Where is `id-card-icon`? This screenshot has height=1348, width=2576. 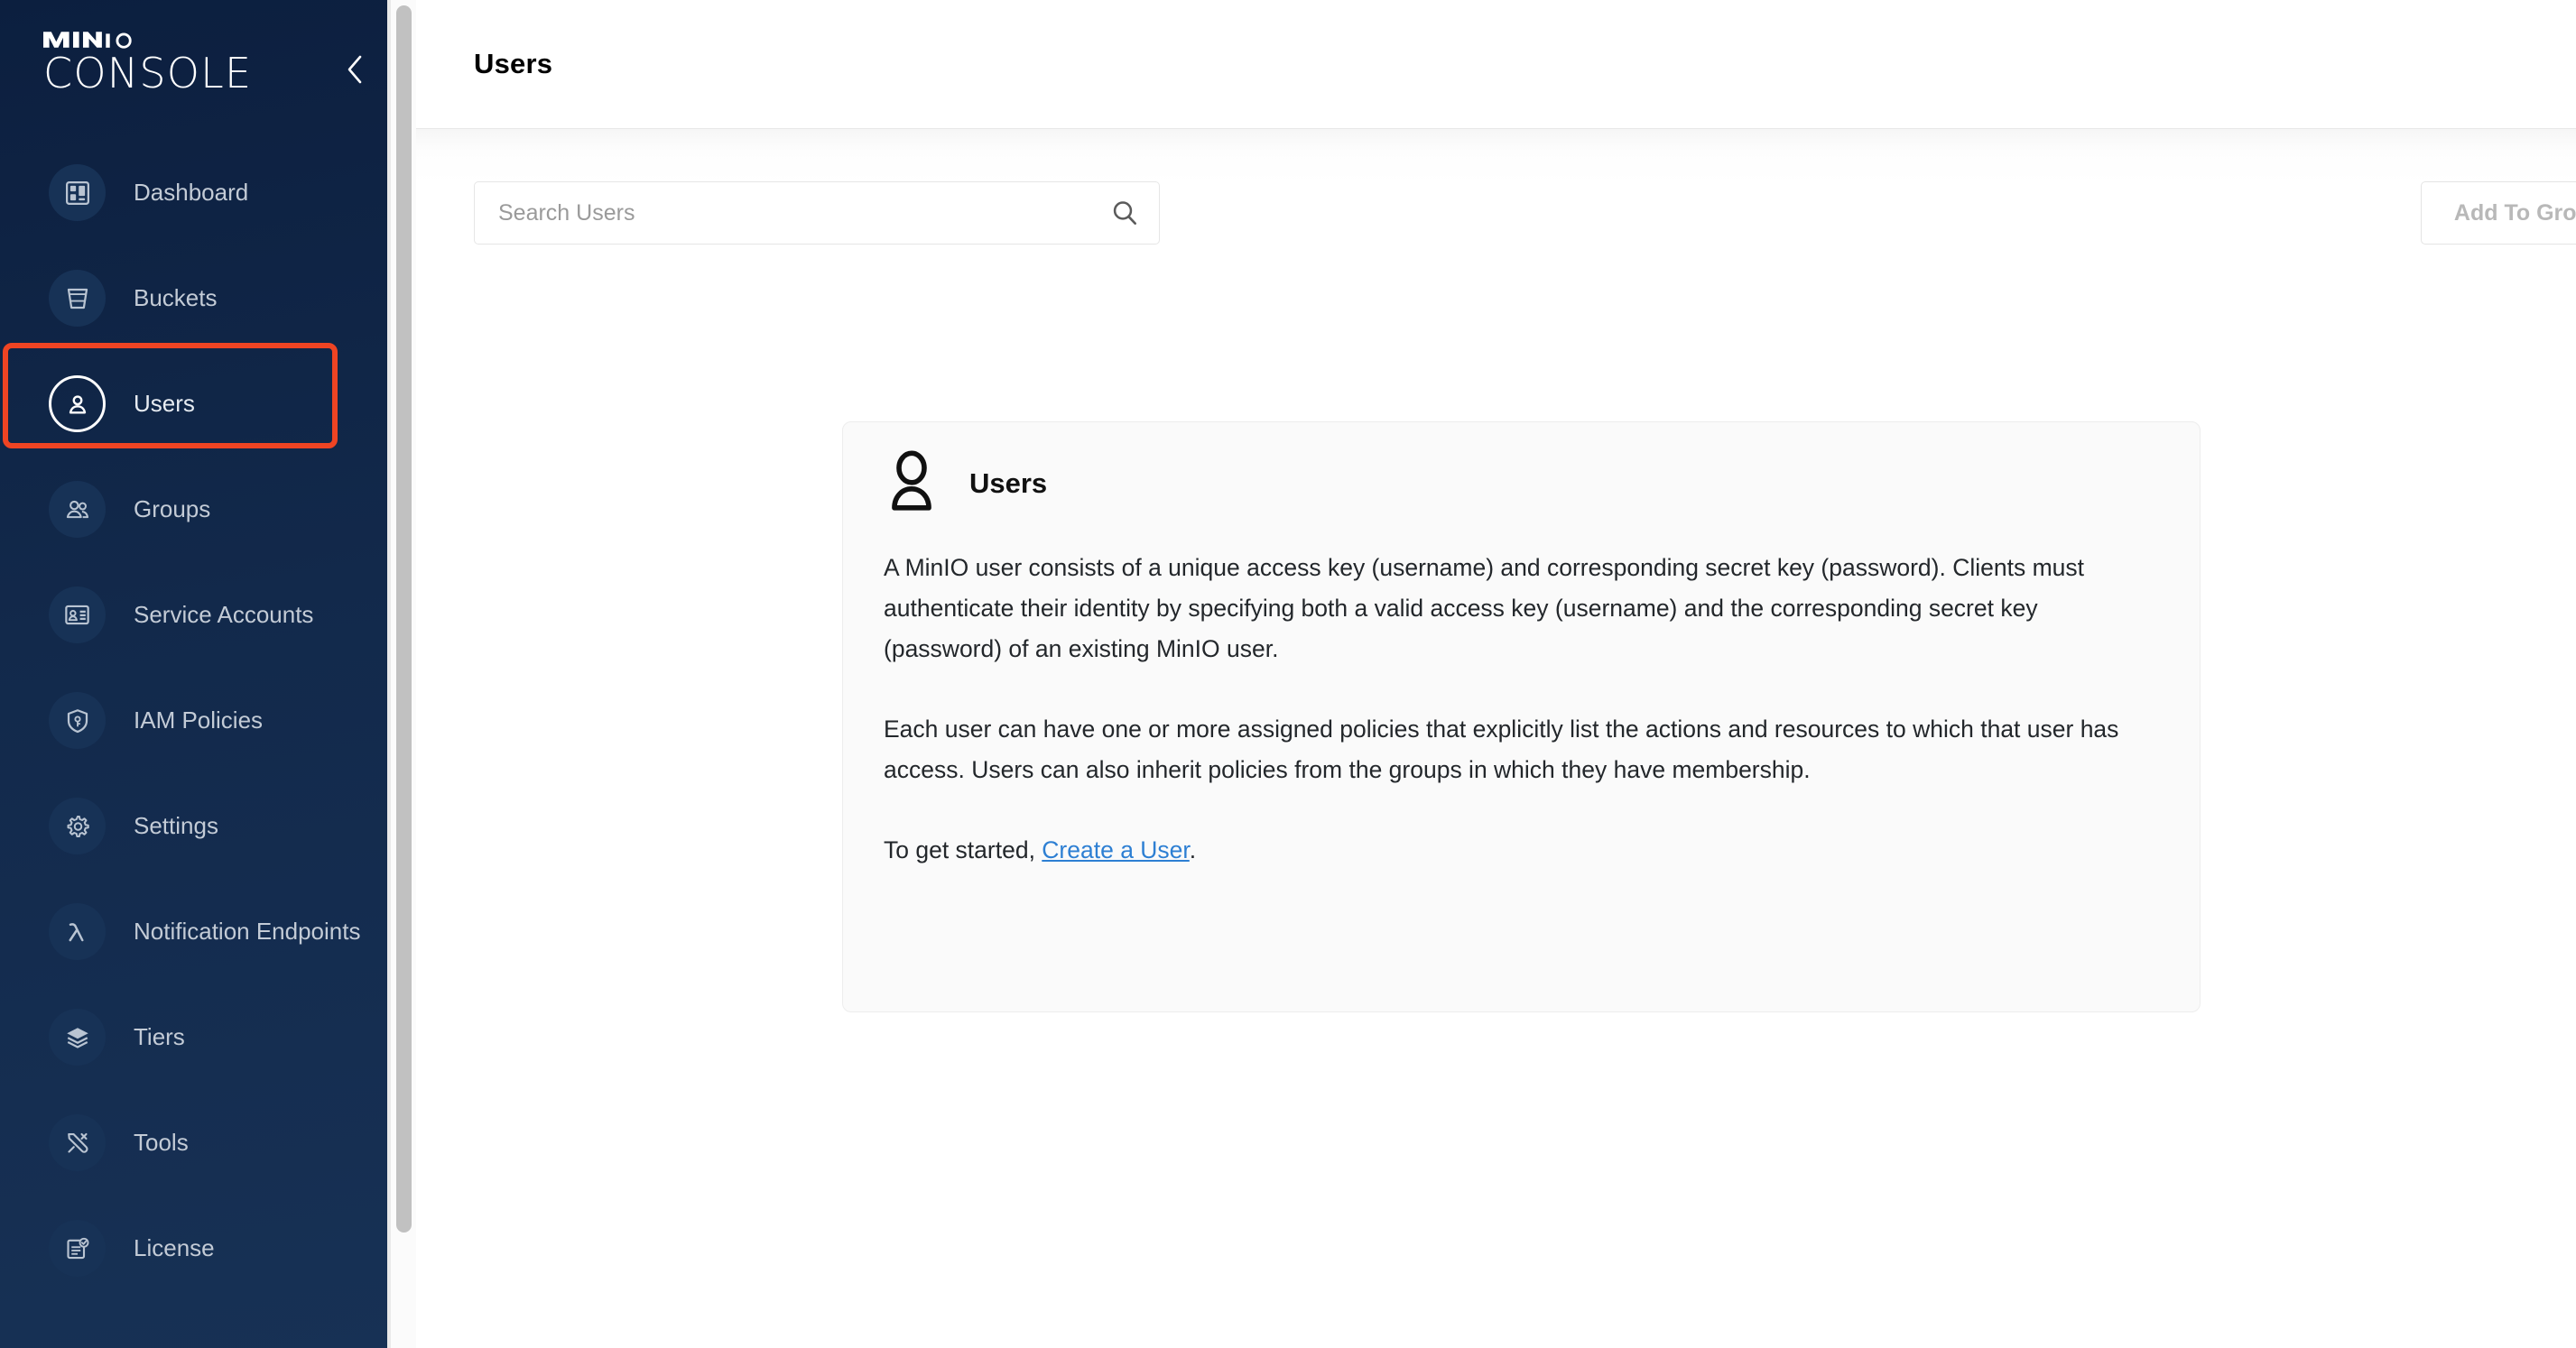 id-card-icon is located at coordinates (77, 614).